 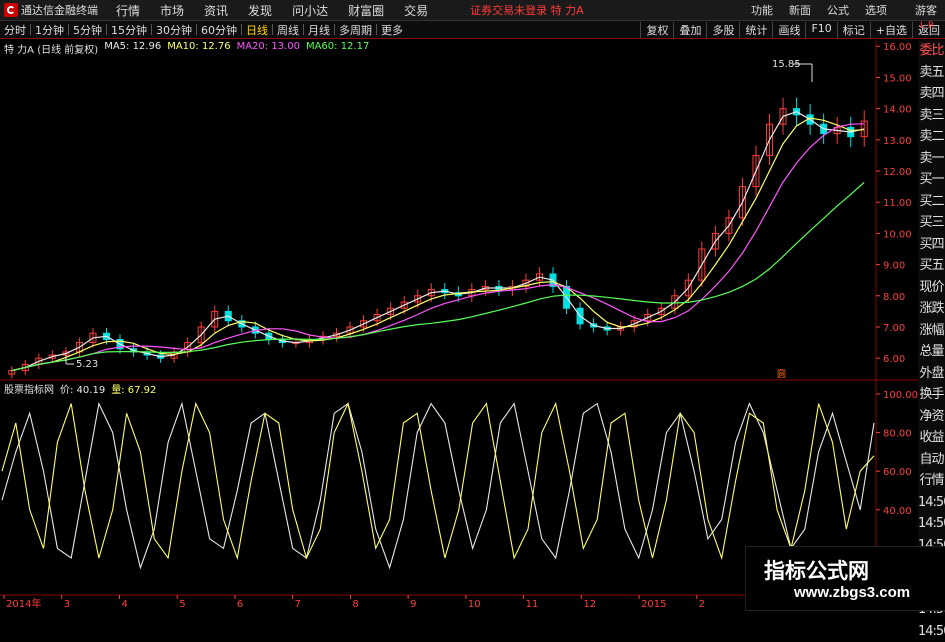 I want to click on side-label: 总量, so click(x=931, y=352).